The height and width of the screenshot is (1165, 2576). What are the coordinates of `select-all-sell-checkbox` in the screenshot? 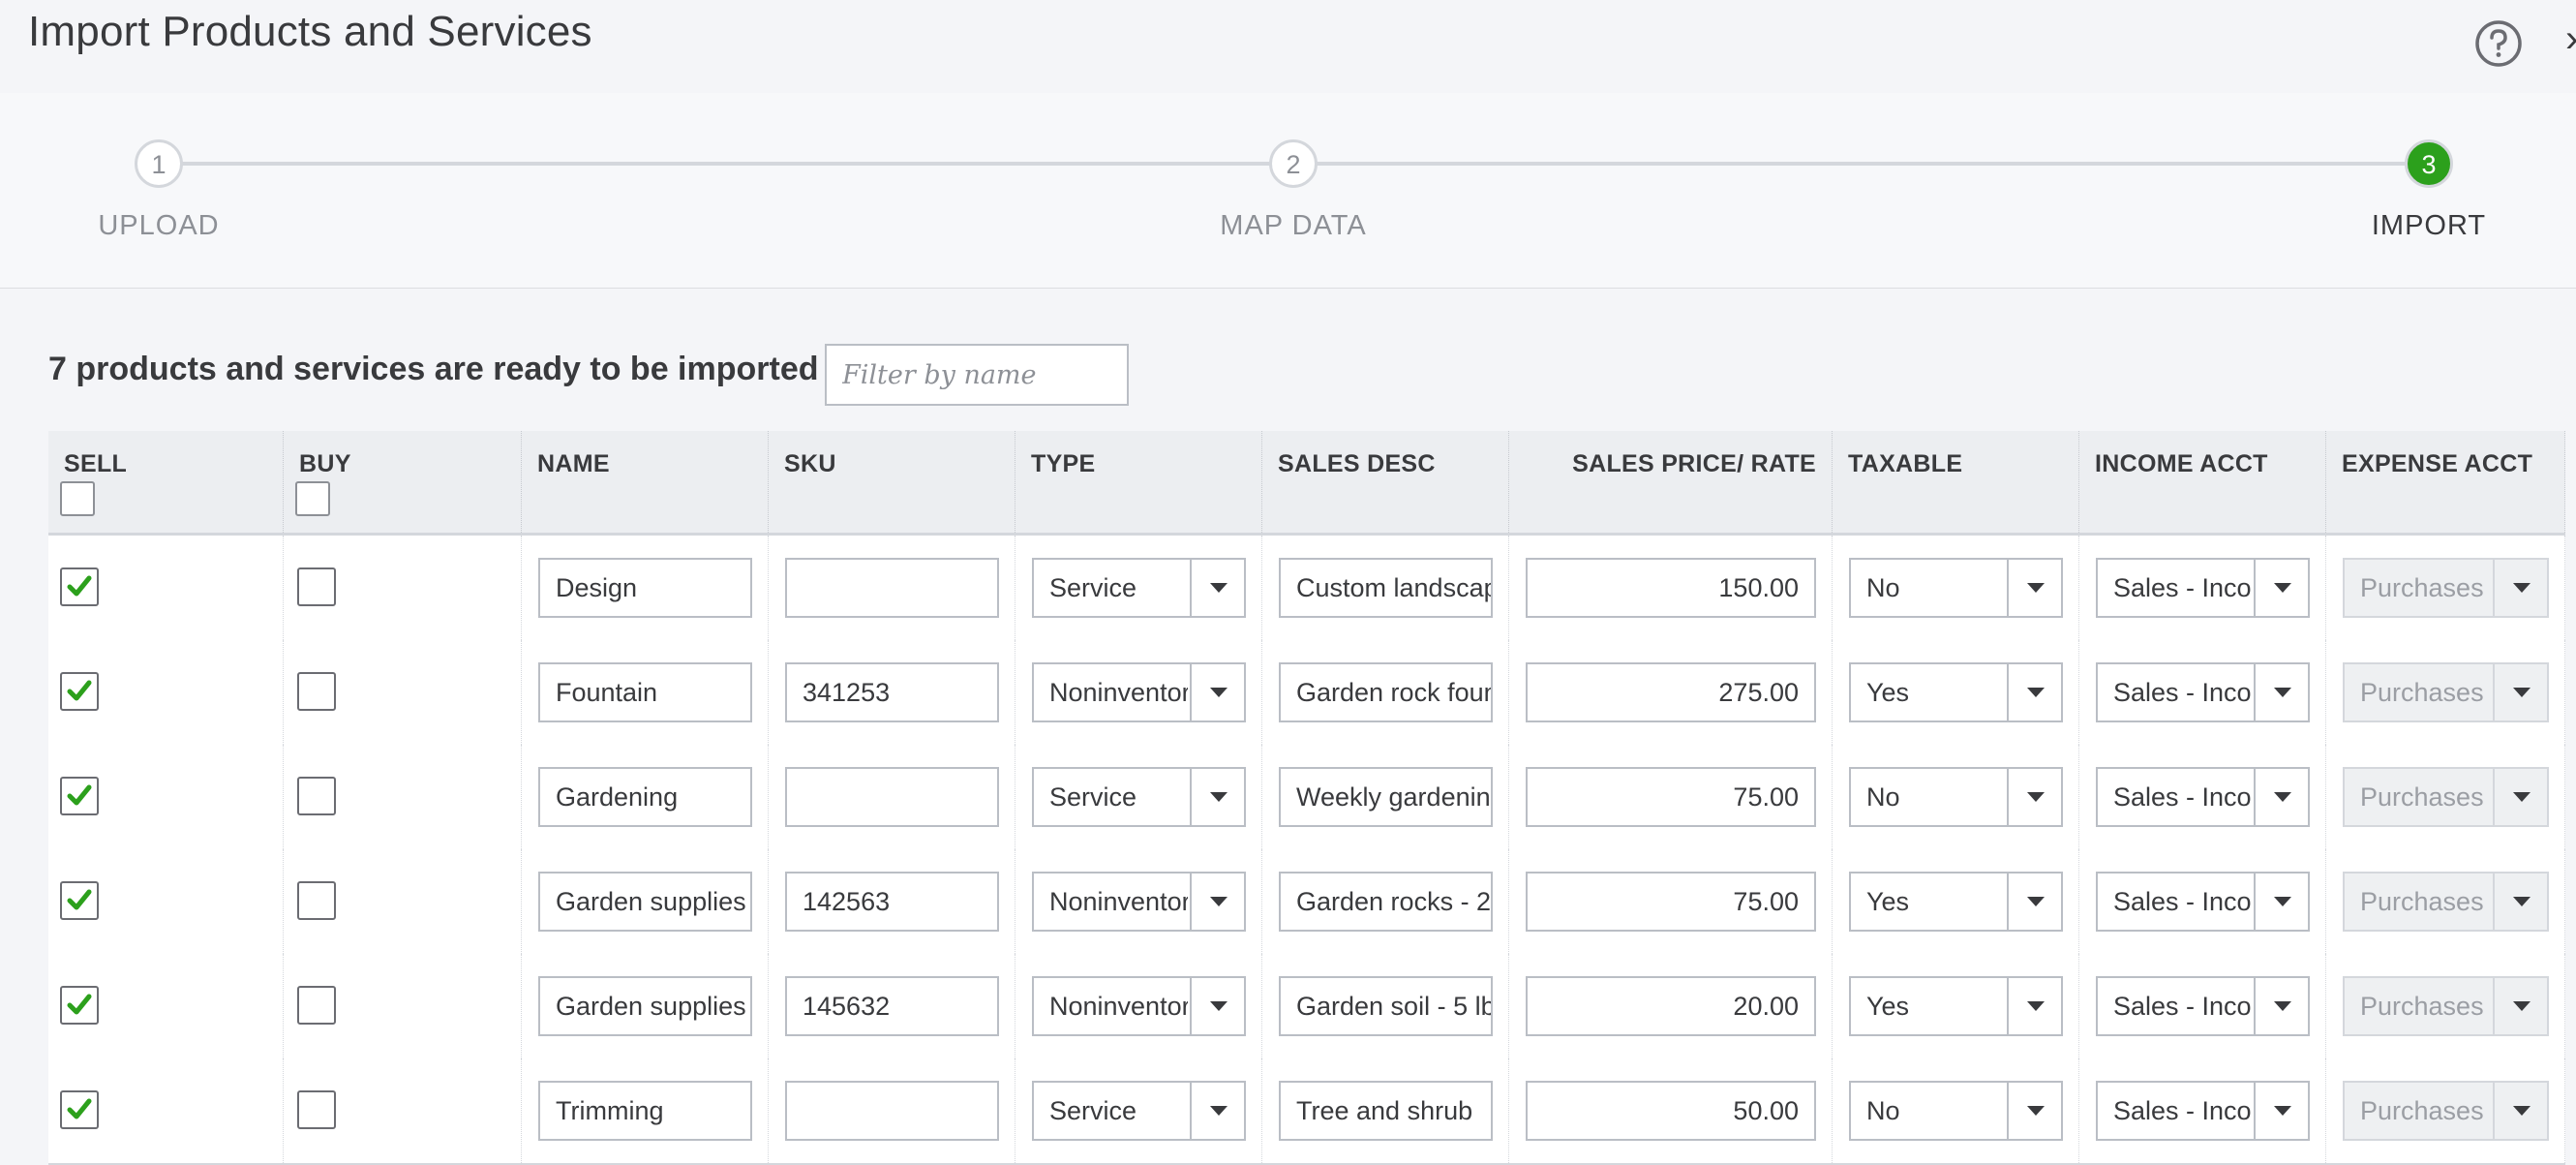 It's located at (77, 498).